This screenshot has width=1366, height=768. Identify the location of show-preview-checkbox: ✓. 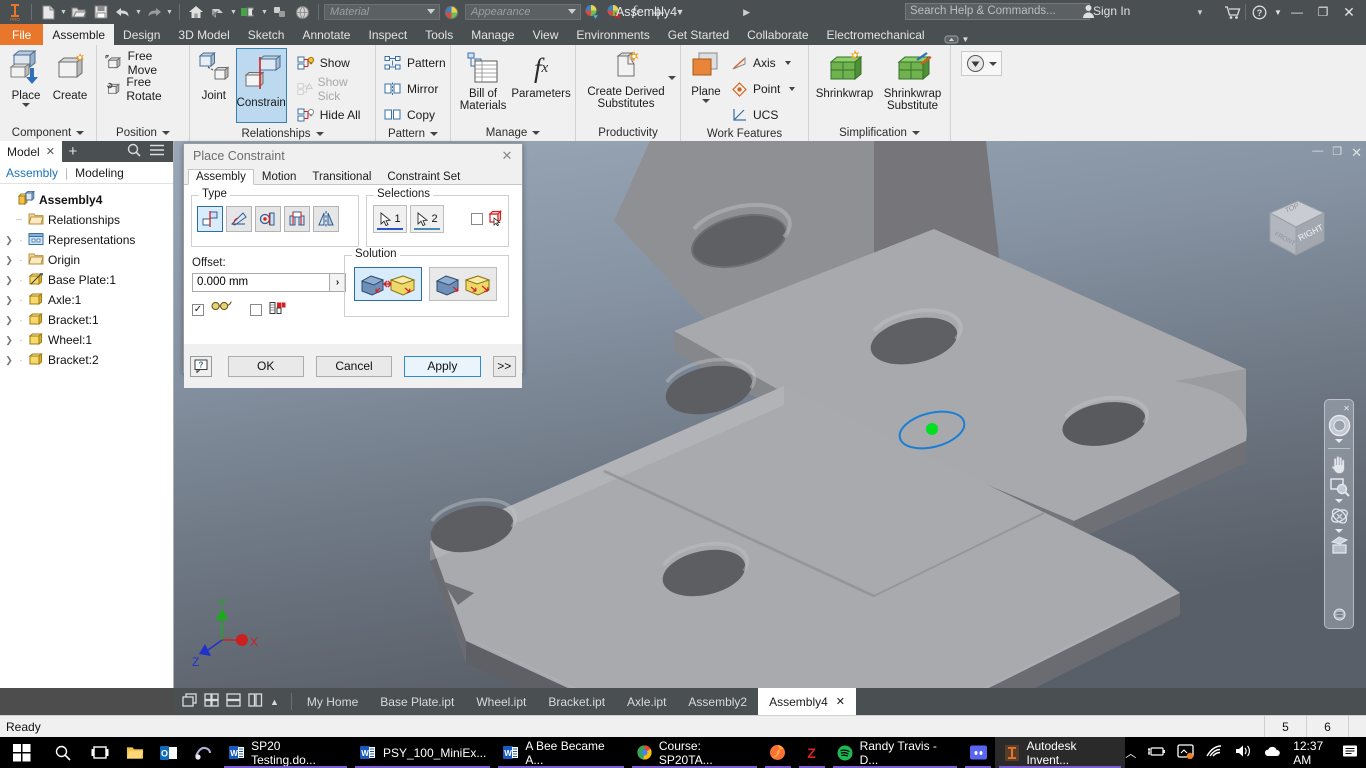
(198, 309).